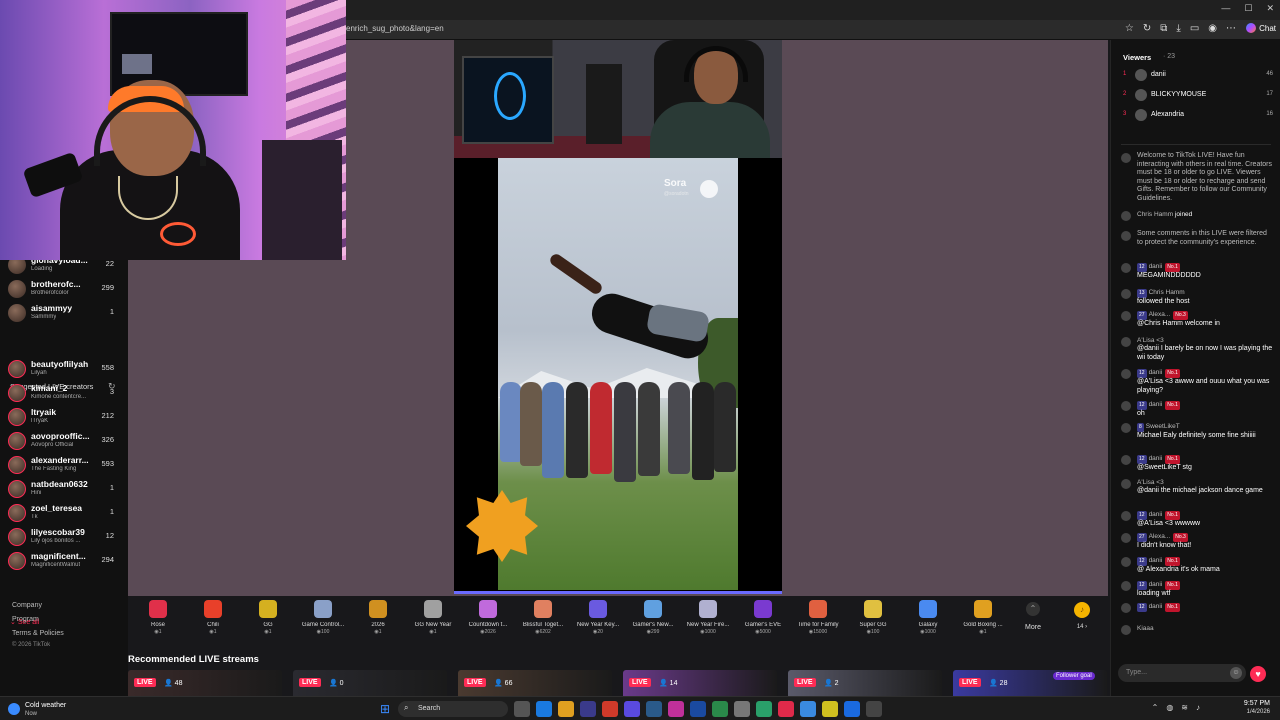 This screenshot has width=1280, height=720. Describe the element at coordinates (708, 617) in the screenshot. I see `gift-item: New Year Fire... ◉1000` at that location.